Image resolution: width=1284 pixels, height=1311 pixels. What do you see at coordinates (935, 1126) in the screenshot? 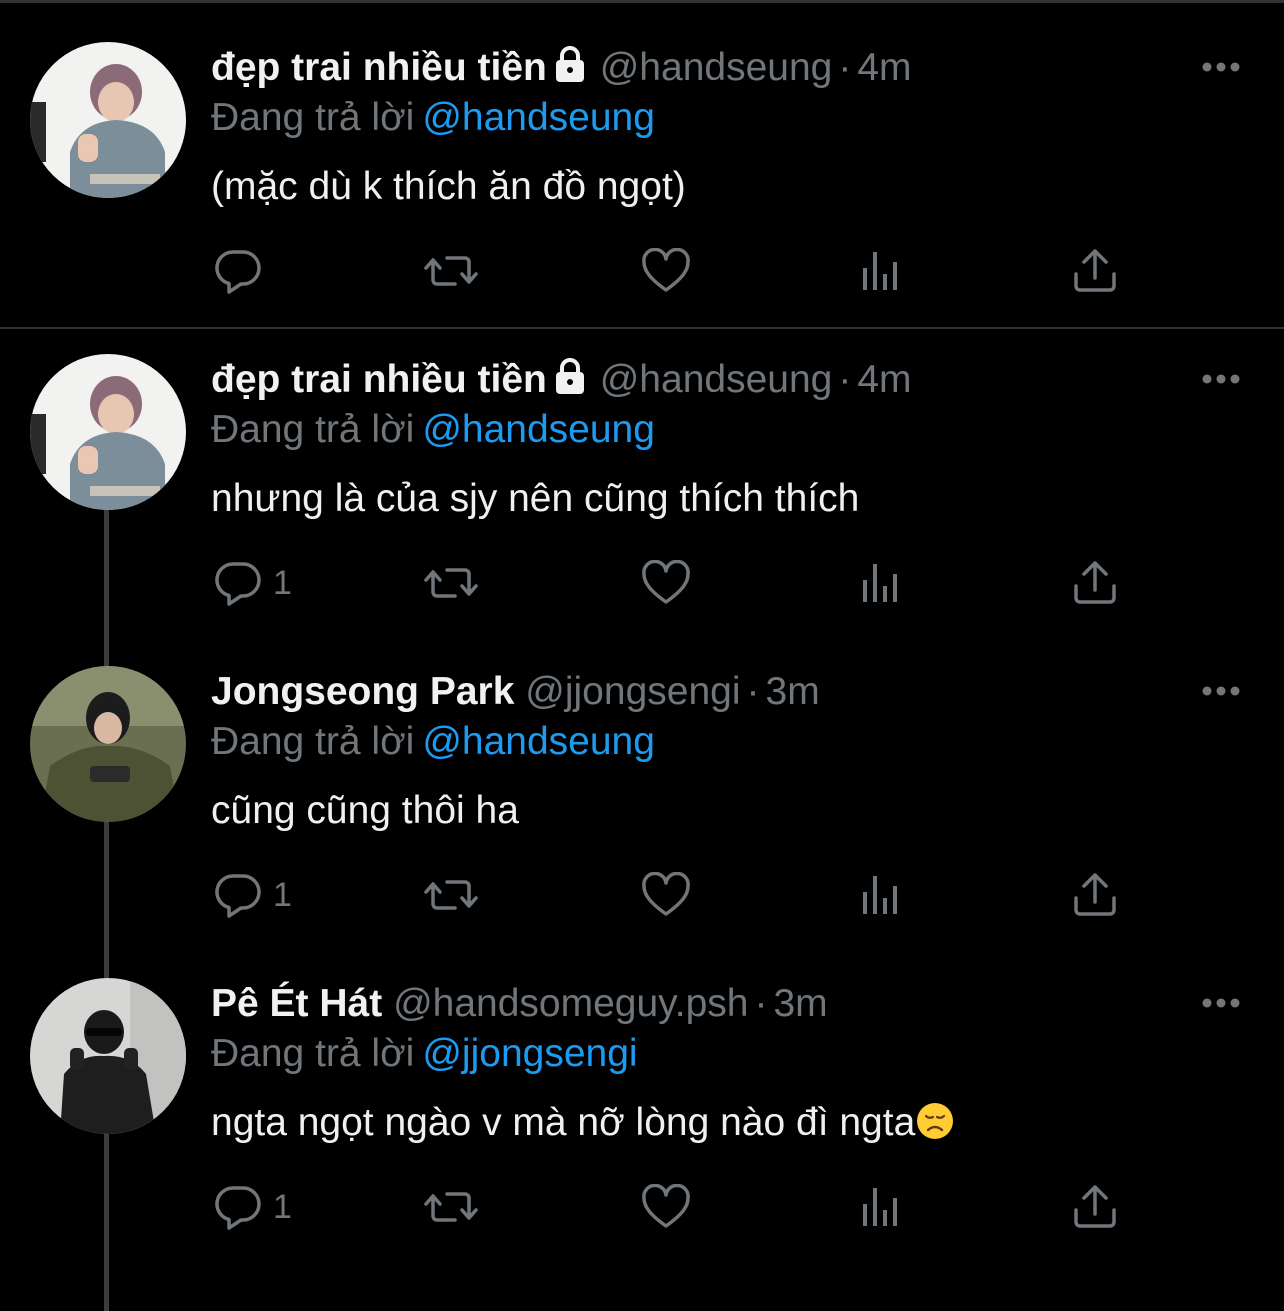
I see `disappointed-face-icon` at bounding box center [935, 1126].